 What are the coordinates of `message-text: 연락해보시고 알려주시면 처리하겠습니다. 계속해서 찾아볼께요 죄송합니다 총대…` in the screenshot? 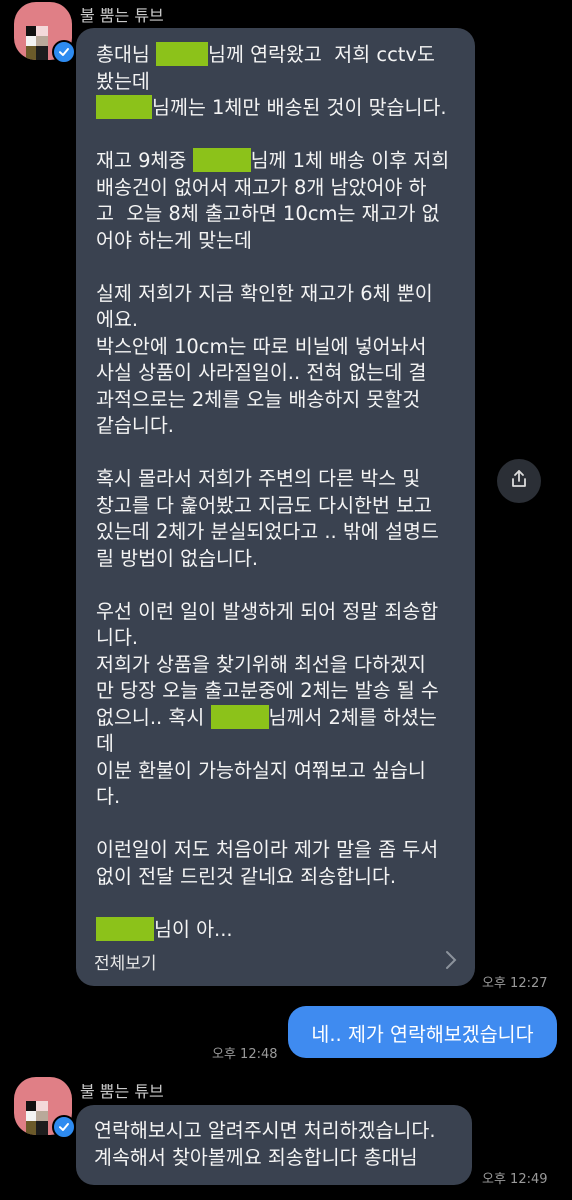 It's located at (279, 1144).